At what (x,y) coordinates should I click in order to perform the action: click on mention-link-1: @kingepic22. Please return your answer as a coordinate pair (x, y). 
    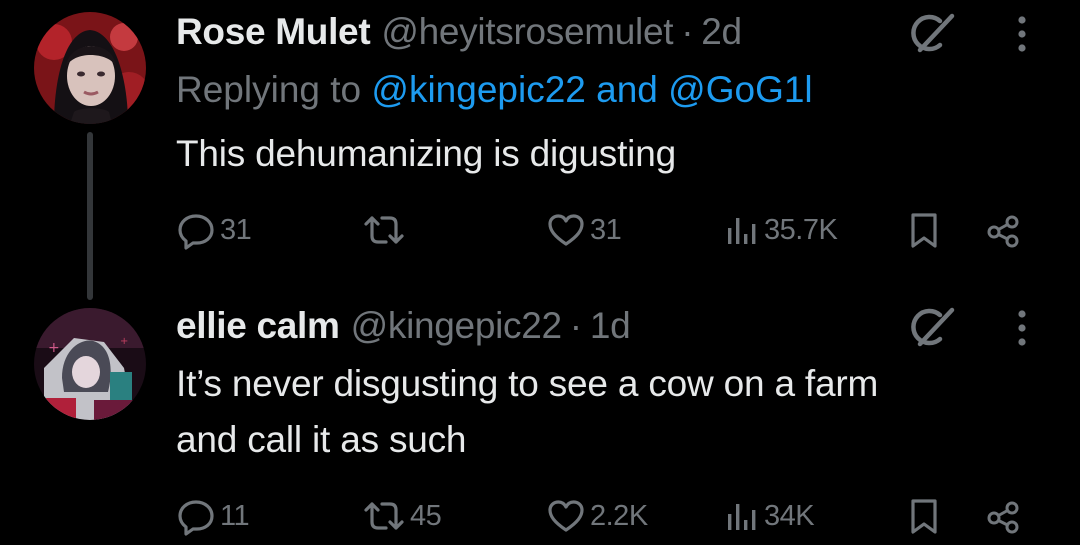
    Looking at the image, I should click on (478, 90).